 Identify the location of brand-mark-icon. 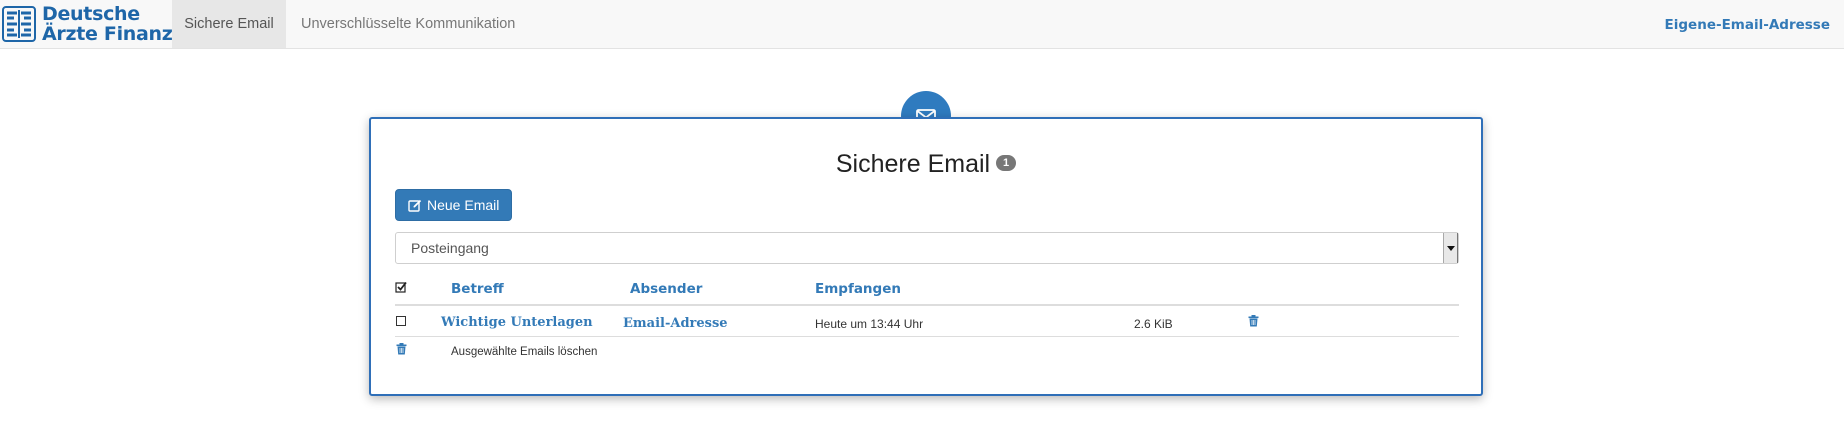
(19, 24).